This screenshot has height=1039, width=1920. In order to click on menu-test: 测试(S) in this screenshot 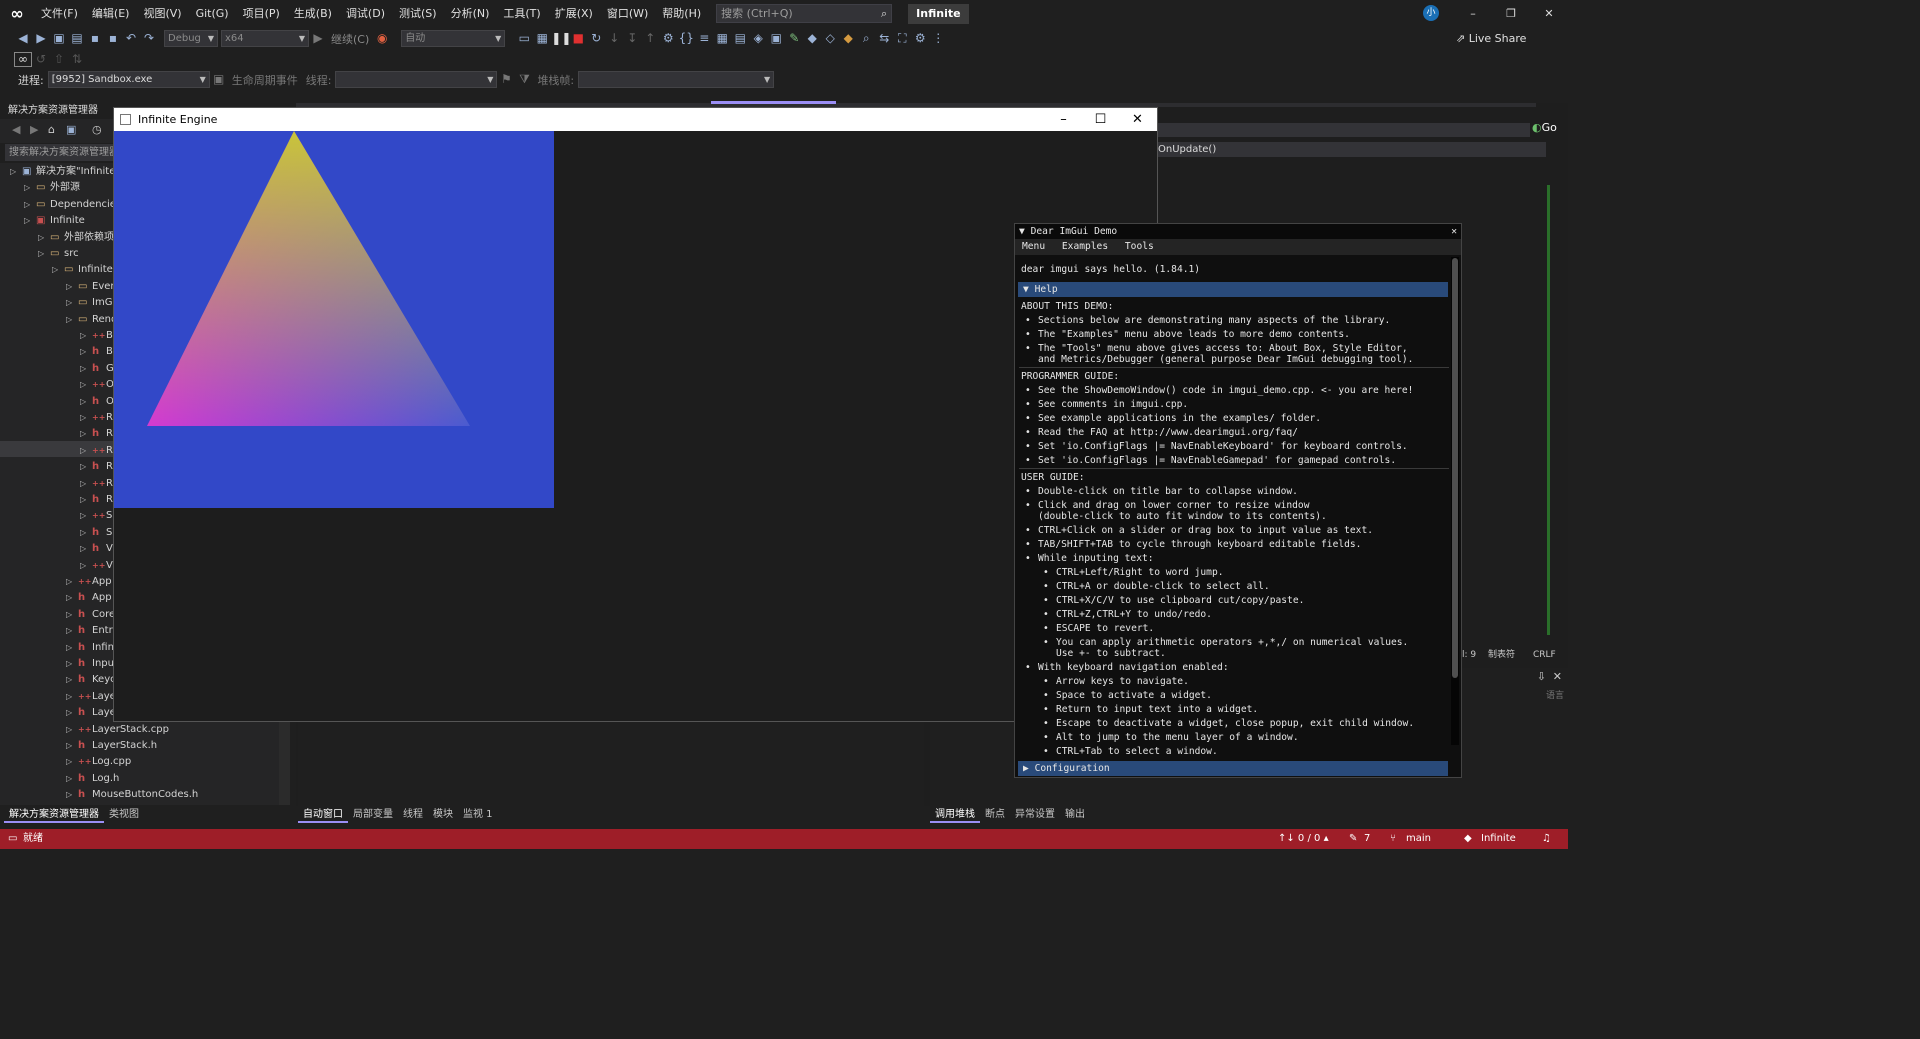, I will do `click(418, 13)`.